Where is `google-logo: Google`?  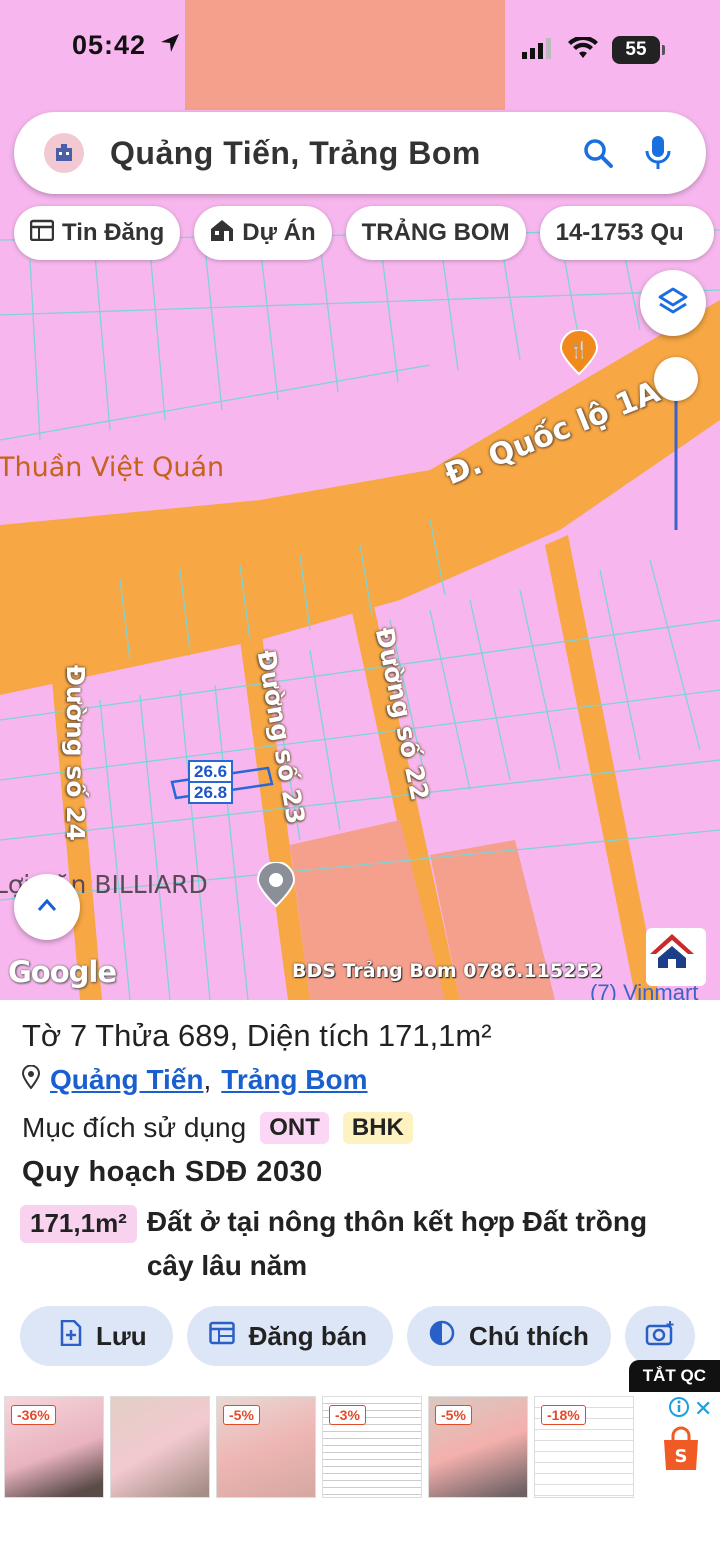 google-logo: Google is located at coordinates (62, 972).